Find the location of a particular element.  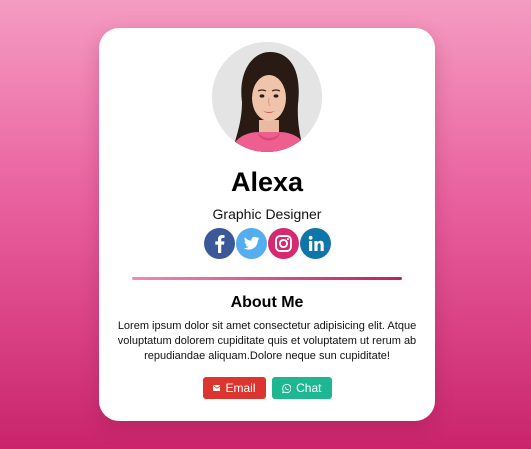

profile-role: Graphic Designer is located at coordinates (267, 214).